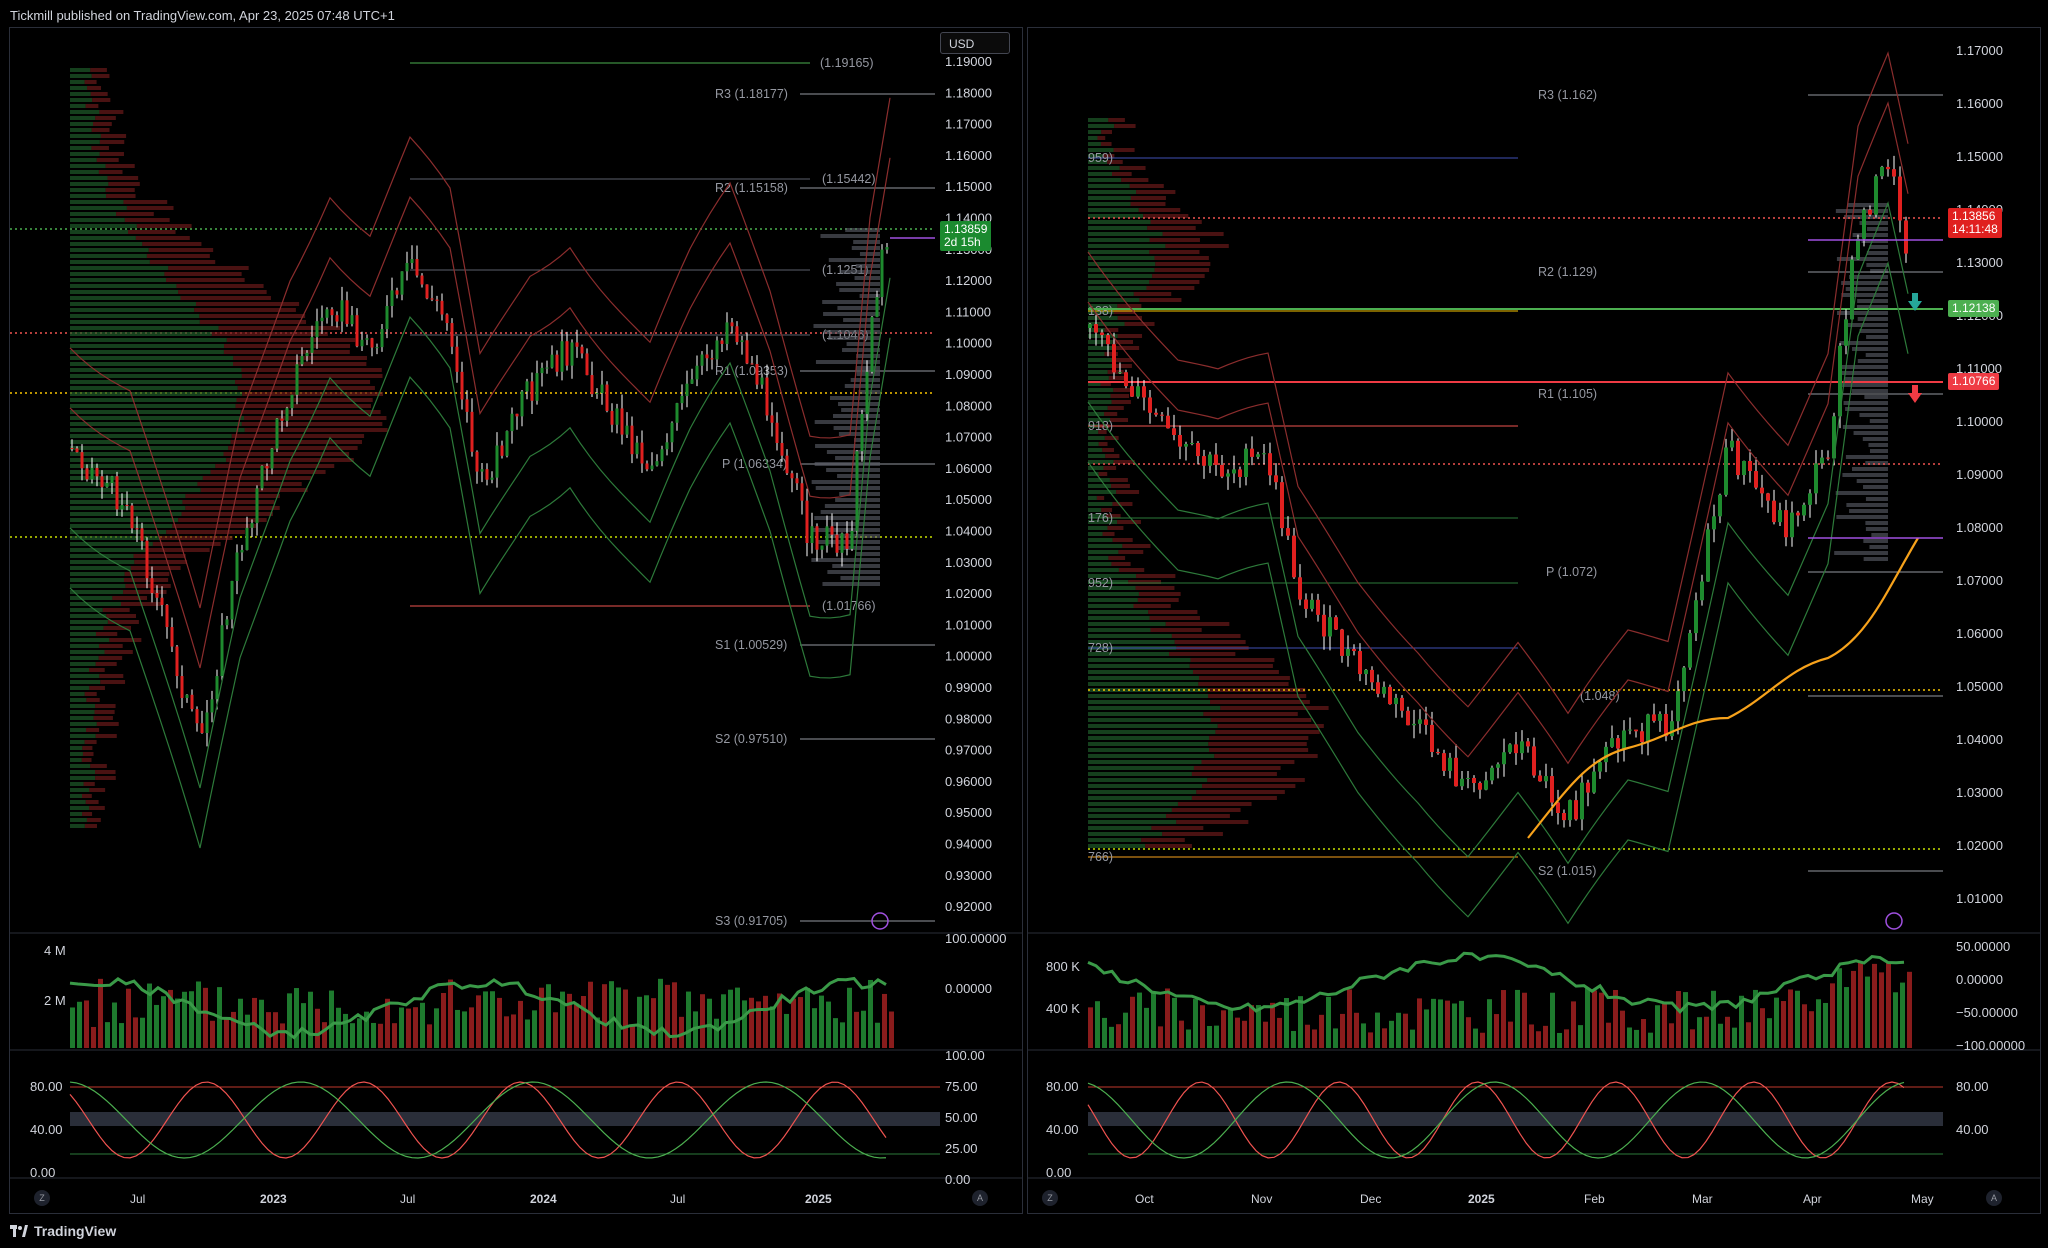 This screenshot has width=2048, height=1248. What do you see at coordinates (1370, 1199) in the screenshot?
I see `time-axis-label: Dec` at bounding box center [1370, 1199].